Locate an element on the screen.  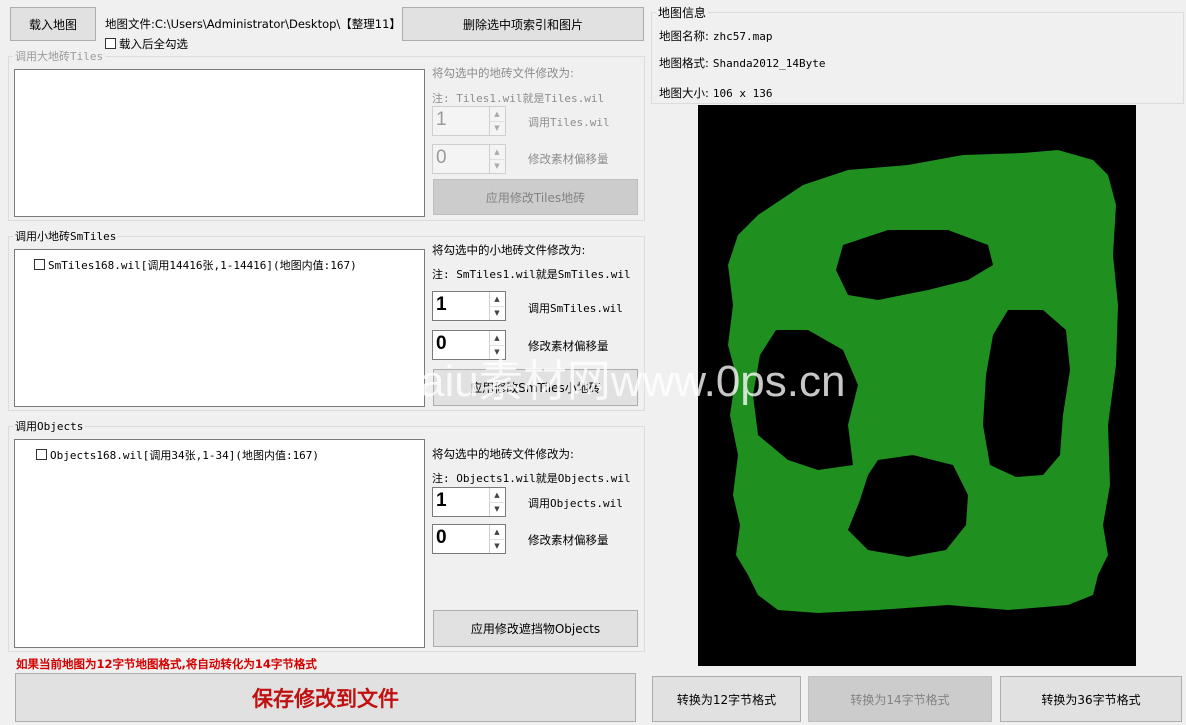
objects-offset-label: 修改素材偏移量 is located at coordinates (568, 540).